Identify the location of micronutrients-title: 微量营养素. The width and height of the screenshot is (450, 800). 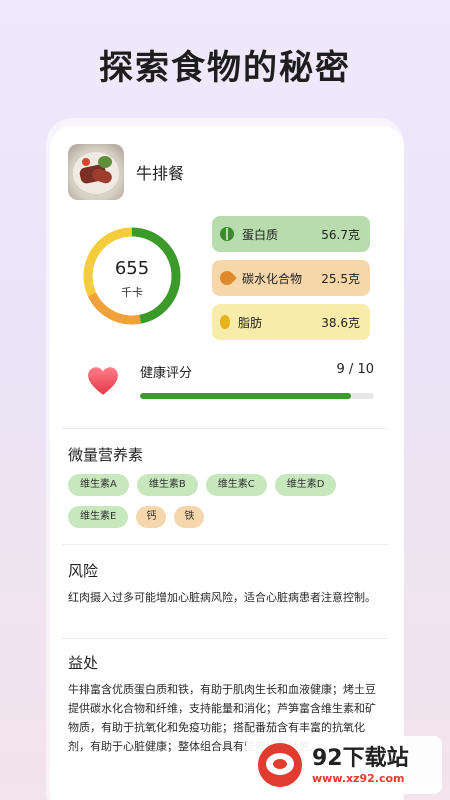
(106, 455).